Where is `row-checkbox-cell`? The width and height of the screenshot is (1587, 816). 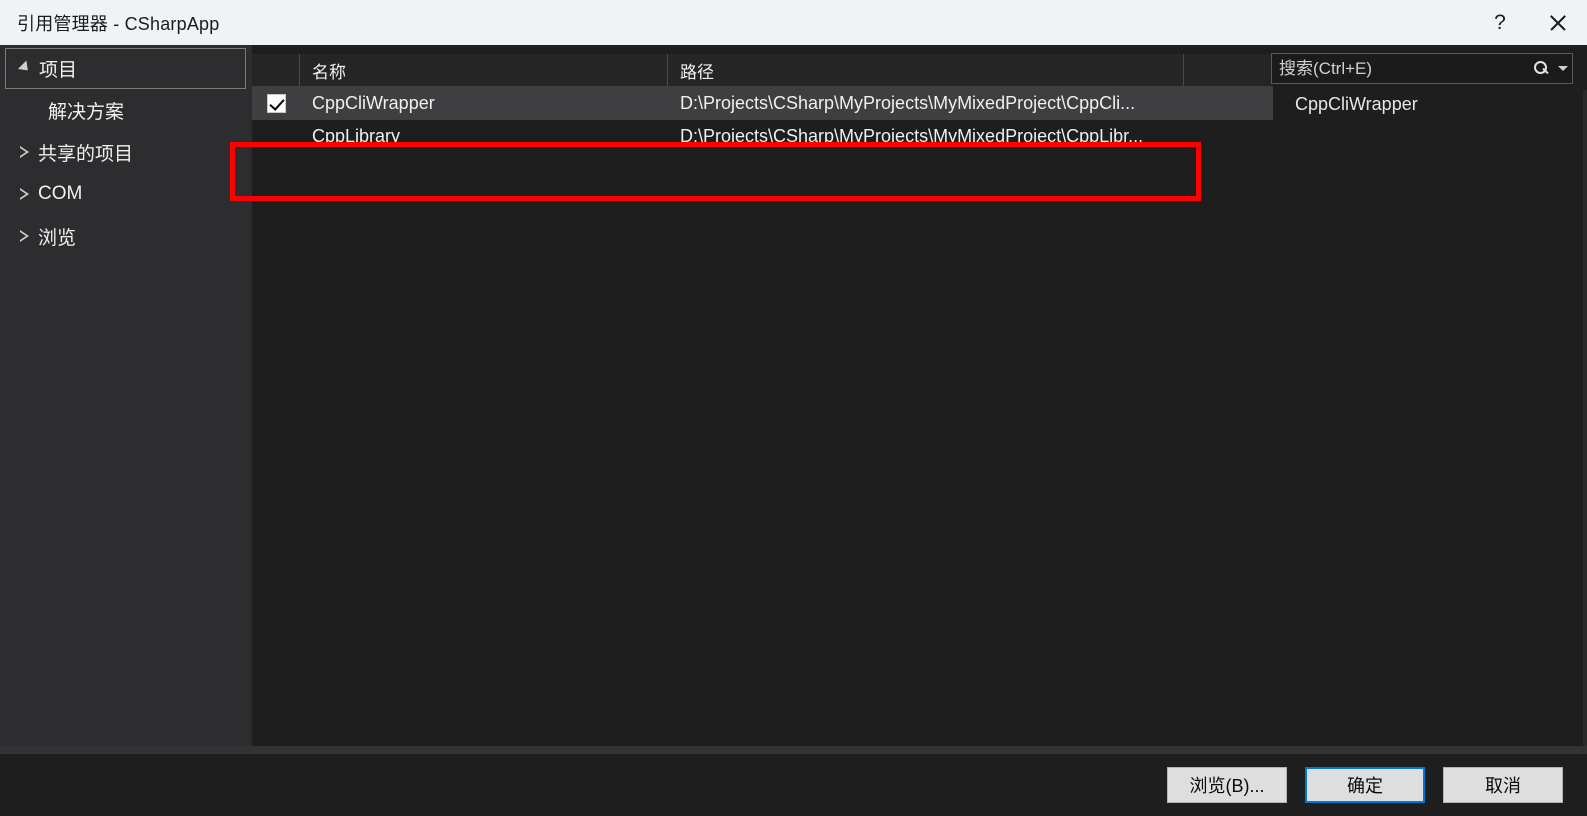 row-checkbox-cell is located at coordinates (276, 103).